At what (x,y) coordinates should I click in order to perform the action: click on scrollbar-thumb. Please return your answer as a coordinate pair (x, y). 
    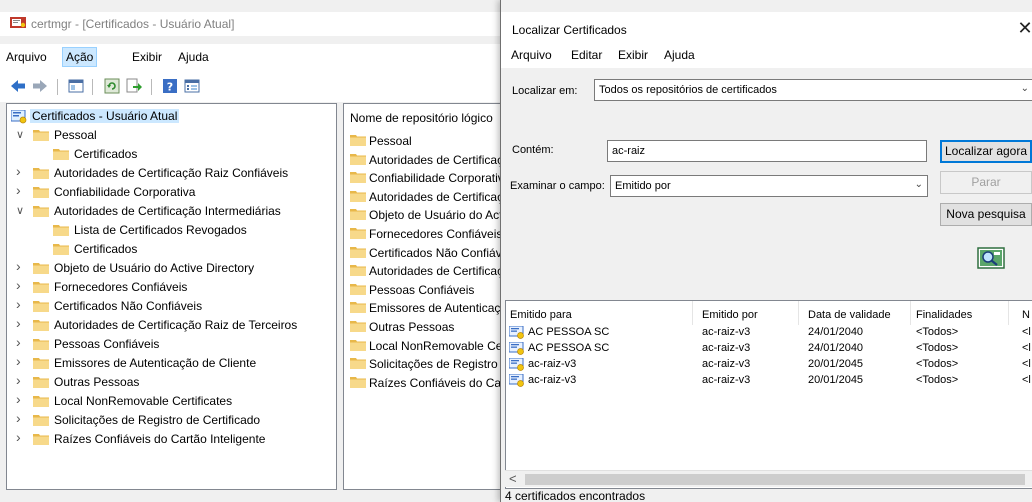
    Looking at the image, I should click on (775, 479).